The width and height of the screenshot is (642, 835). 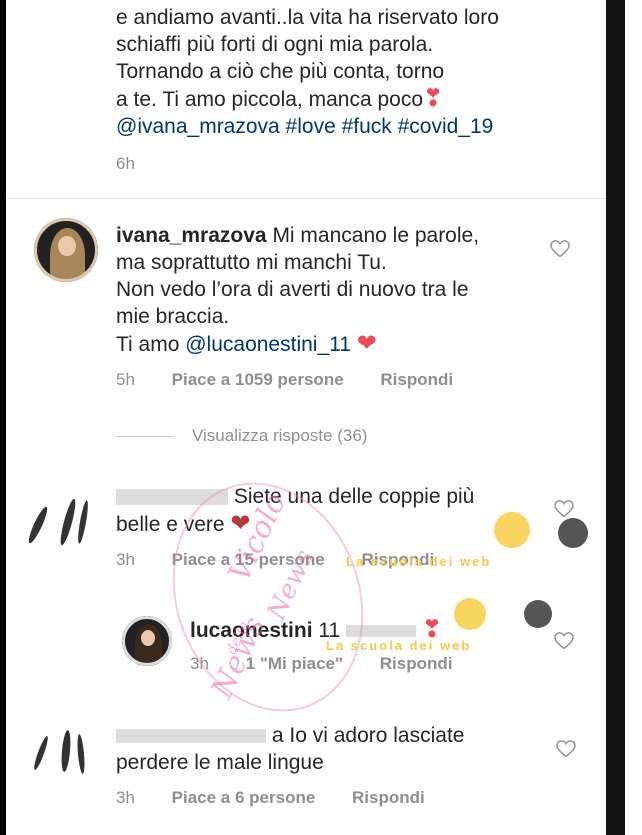 I want to click on red-heart-icon: ❣, so click(x=433, y=98).